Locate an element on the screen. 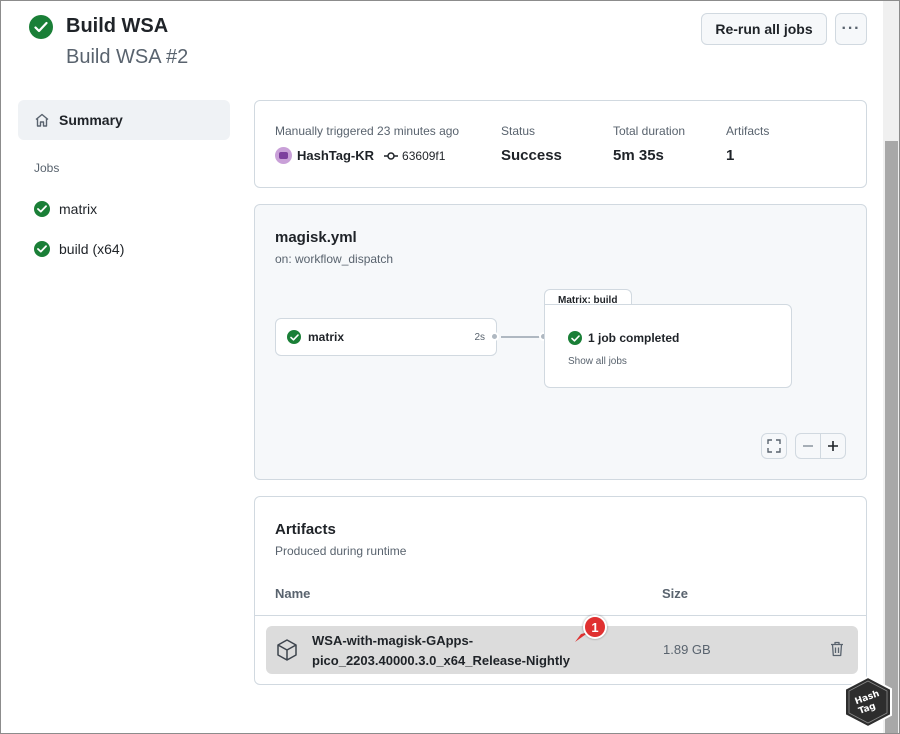  scrollbar-thumb is located at coordinates (891, 437).